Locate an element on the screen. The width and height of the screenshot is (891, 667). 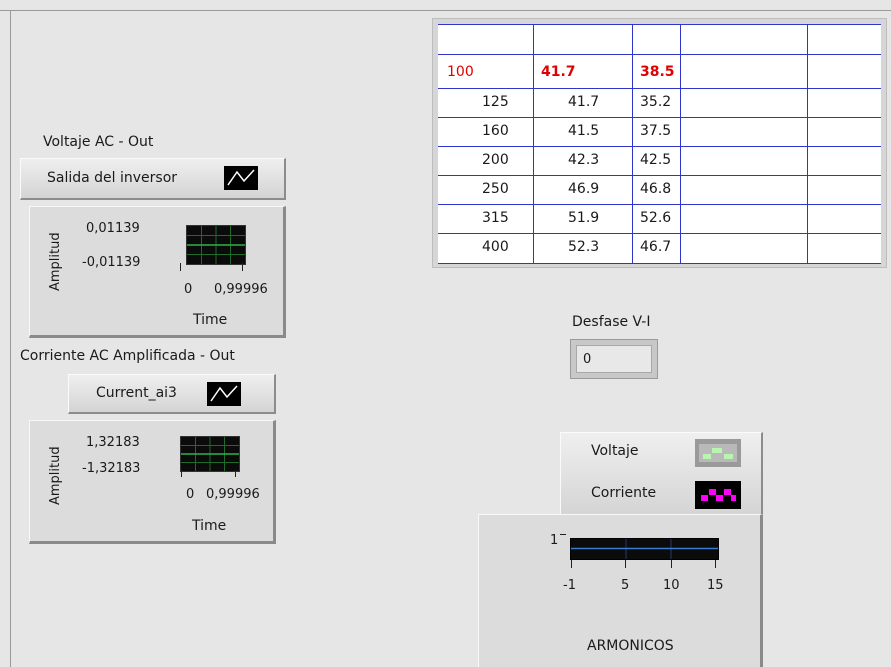
table-cell: 100 is located at coordinates (460, 72).